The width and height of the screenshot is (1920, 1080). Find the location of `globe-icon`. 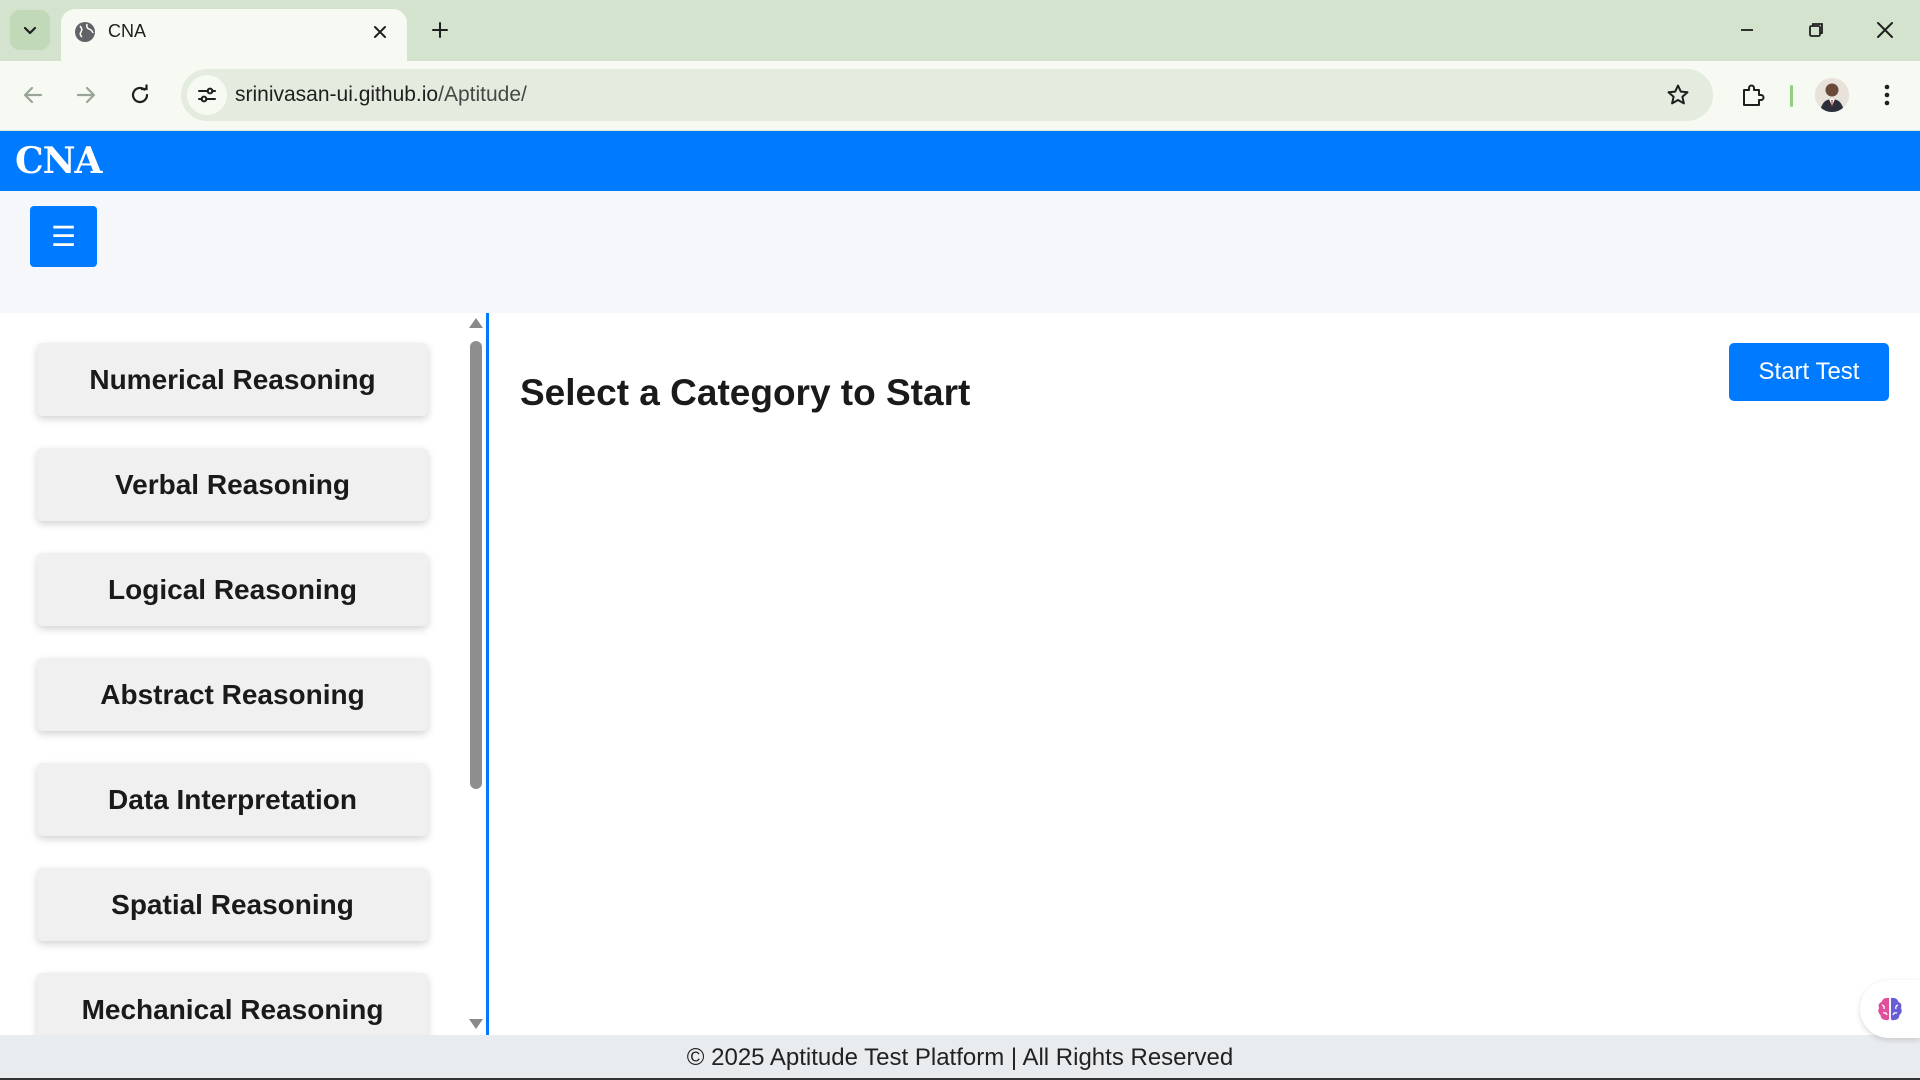

globe-icon is located at coordinates (85, 32).